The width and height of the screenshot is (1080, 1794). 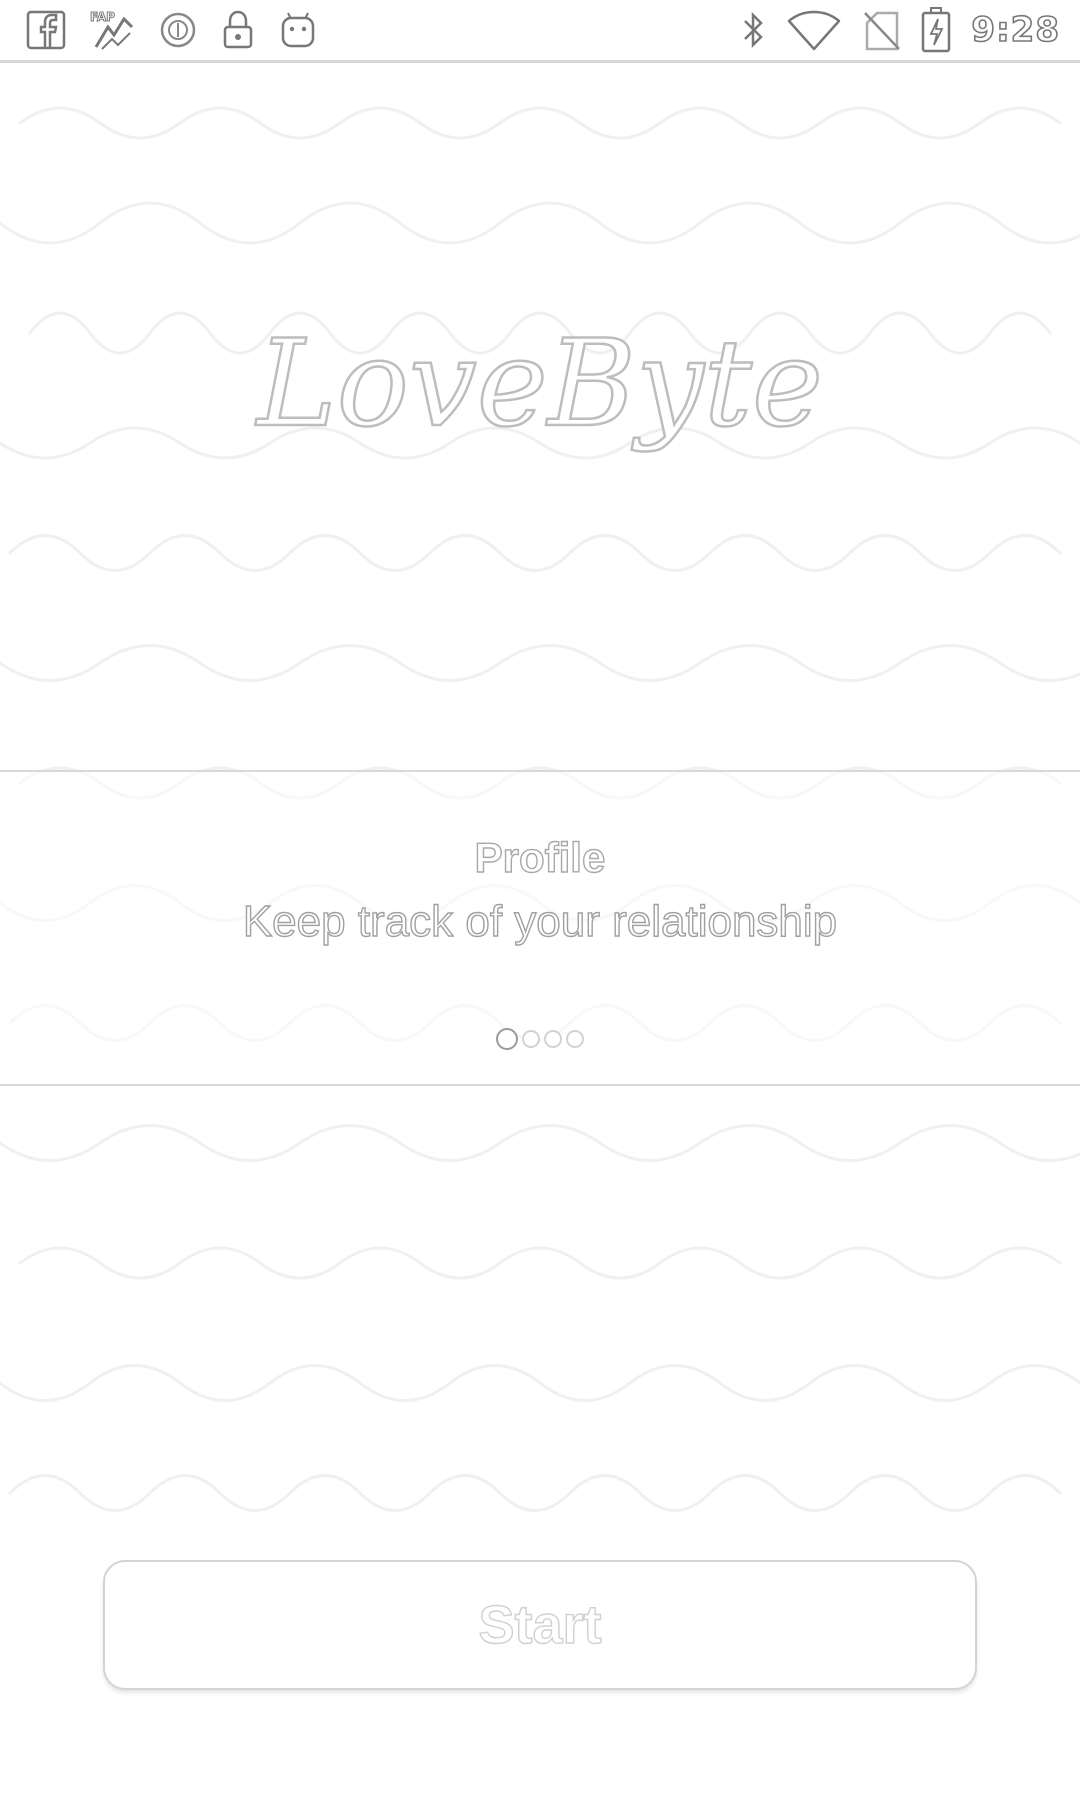 I want to click on app-logo: LoveByte, so click(x=539, y=385).